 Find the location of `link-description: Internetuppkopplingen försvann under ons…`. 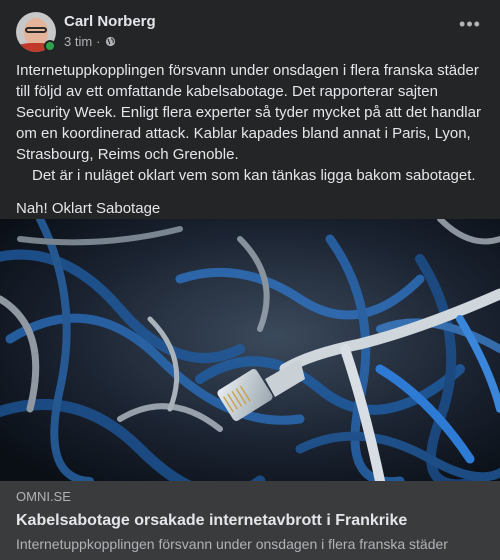

link-description: Internetuppkopplingen försvann under ons… is located at coordinates (232, 544).